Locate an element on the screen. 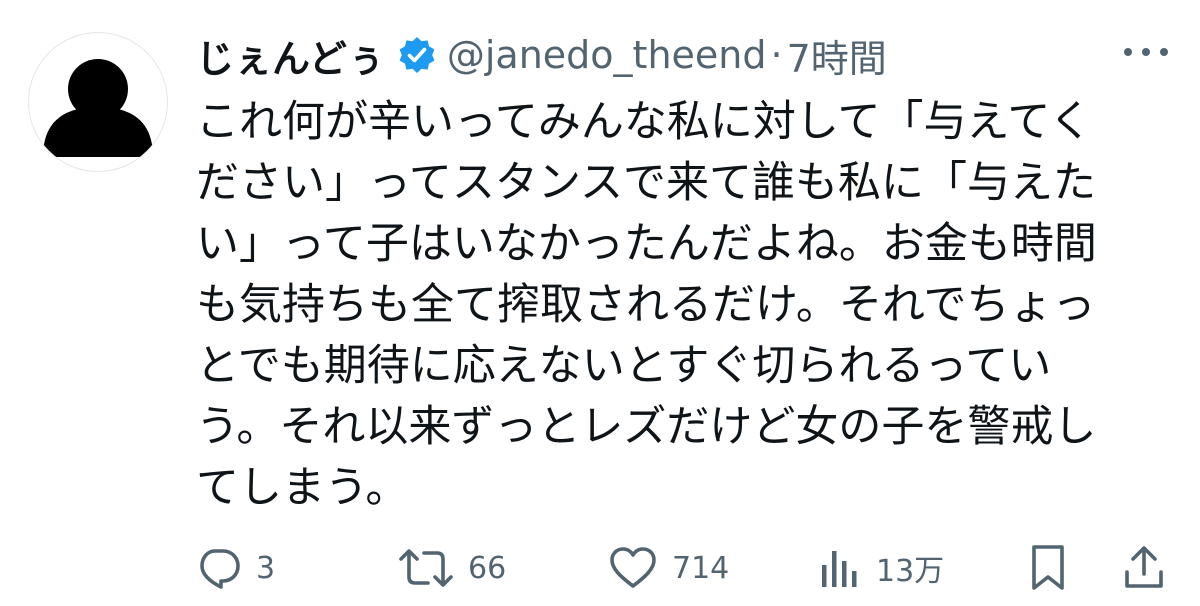 This screenshot has height=606, width=1200. tweet-text-line: ださい」ってスタンスで来て誰も私に「与えた is located at coordinates (646, 183).